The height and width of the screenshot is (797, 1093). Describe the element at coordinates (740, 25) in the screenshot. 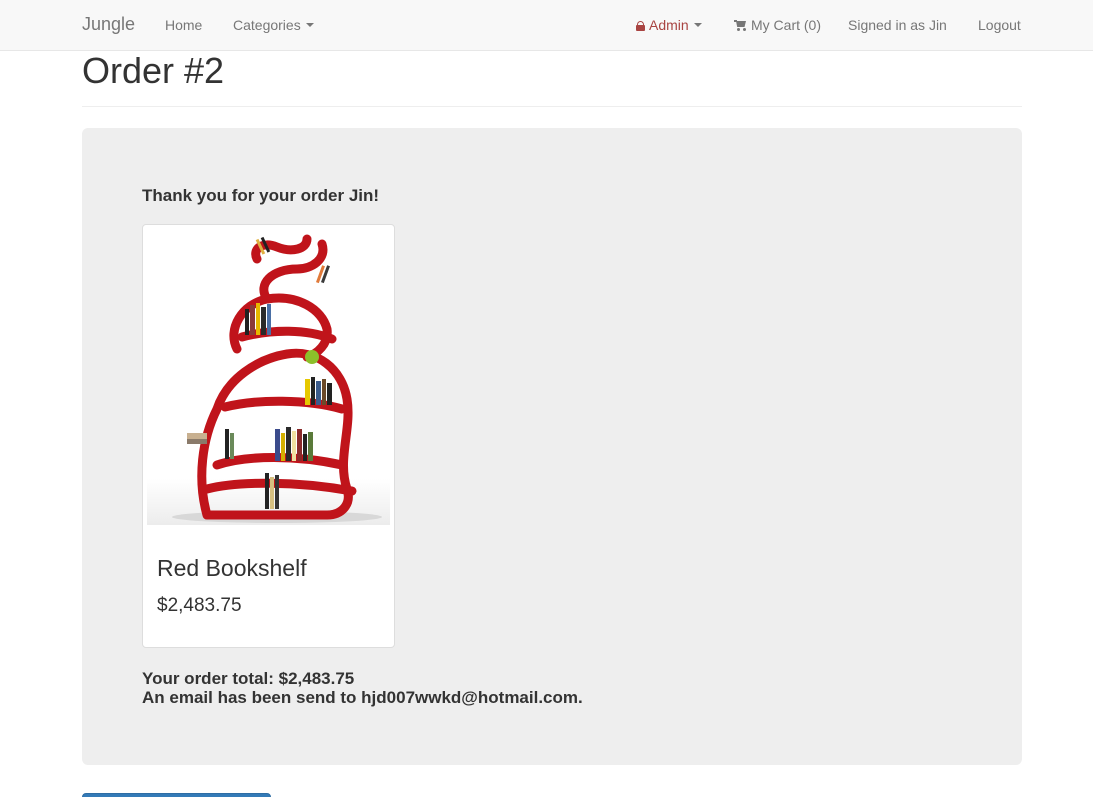

I see `shopping-cart-icon` at that location.